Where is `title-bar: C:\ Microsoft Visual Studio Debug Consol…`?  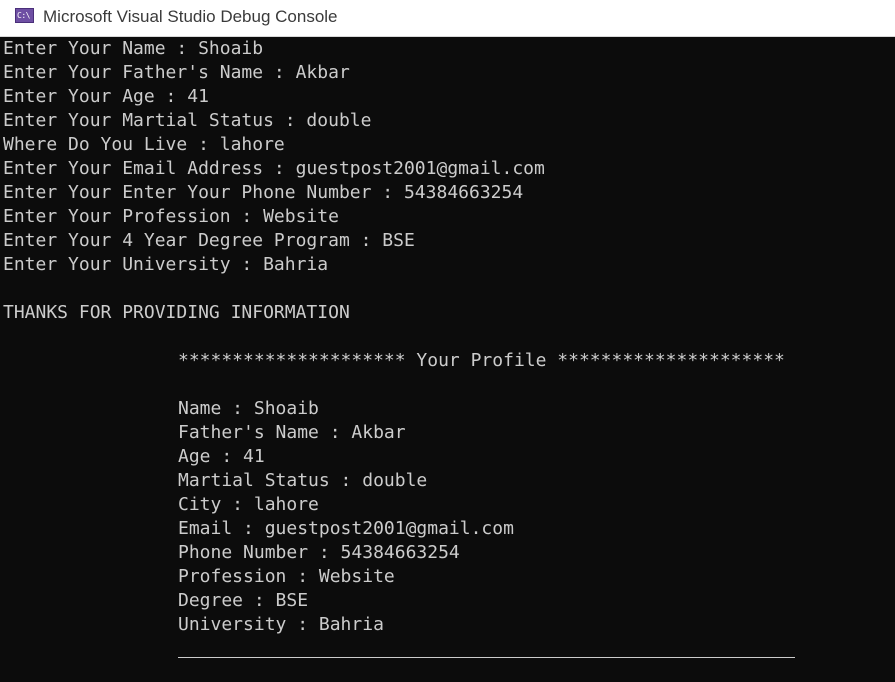 title-bar: C:\ Microsoft Visual Studio Debug Consol… is located at coordinates (447, 18).